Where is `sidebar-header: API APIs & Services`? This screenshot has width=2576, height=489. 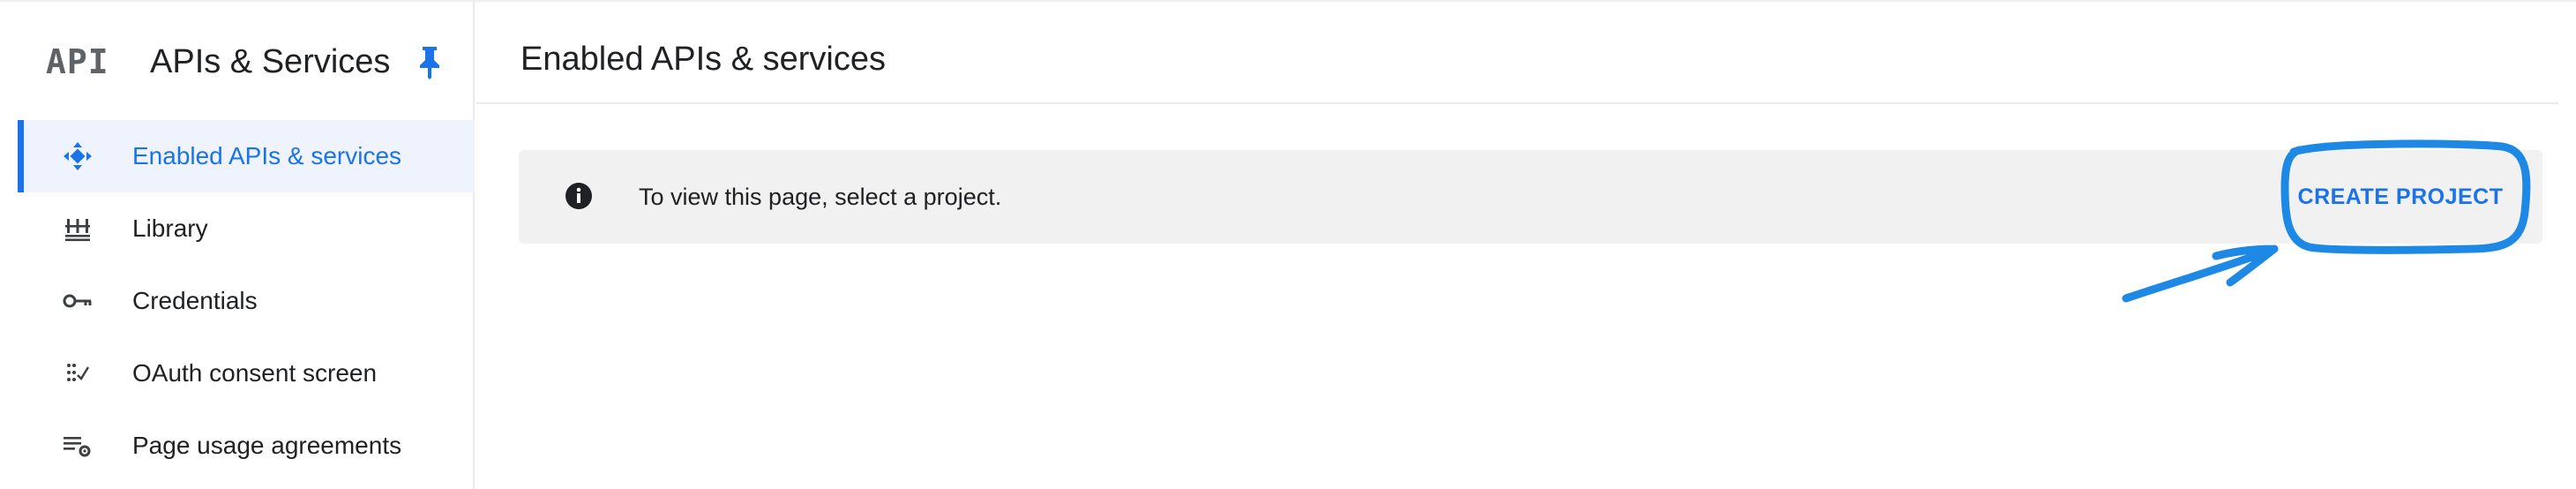
sidebar-header: API APIs & Services is located at coordinates (243, 62).